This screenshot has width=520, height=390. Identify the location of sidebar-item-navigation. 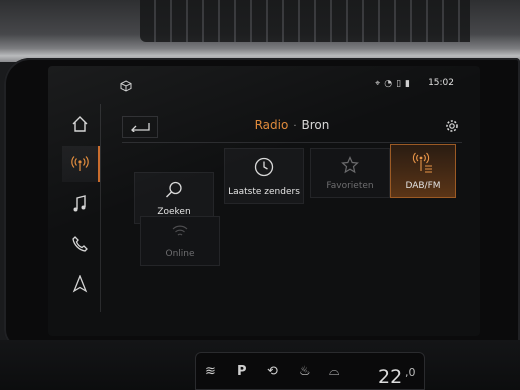
(80, 284).